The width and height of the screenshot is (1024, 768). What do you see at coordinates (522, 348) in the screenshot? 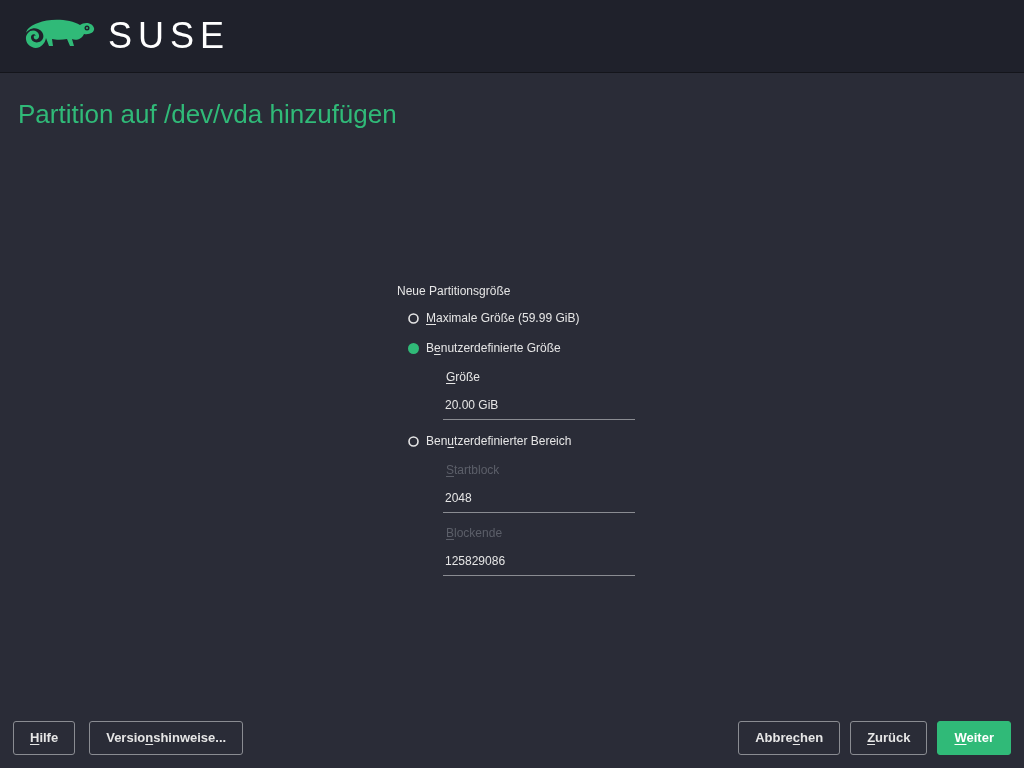
I see `radio-option: Benutzerdefinierte Größe` at bounding box center [522, 348].